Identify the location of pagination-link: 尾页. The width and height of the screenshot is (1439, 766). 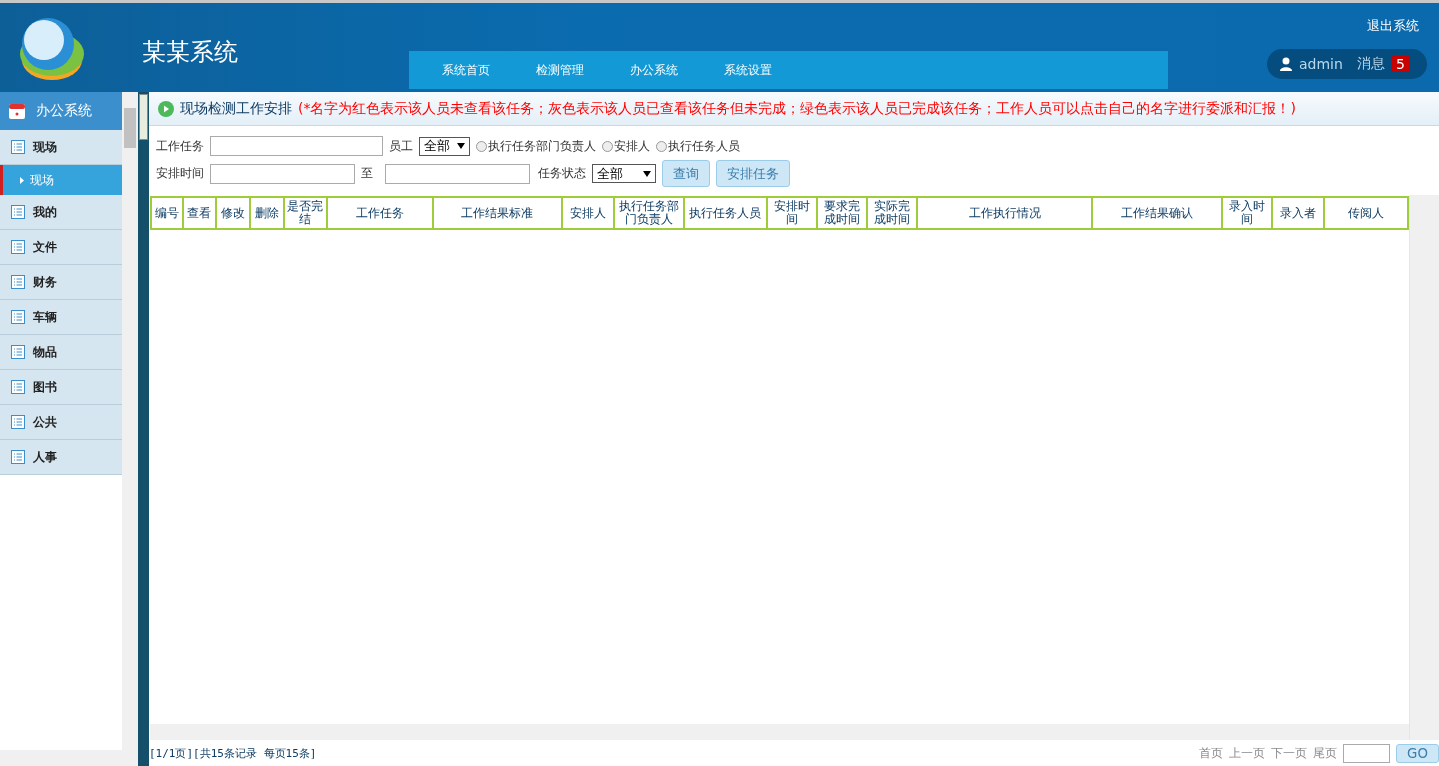
(1325, 753).